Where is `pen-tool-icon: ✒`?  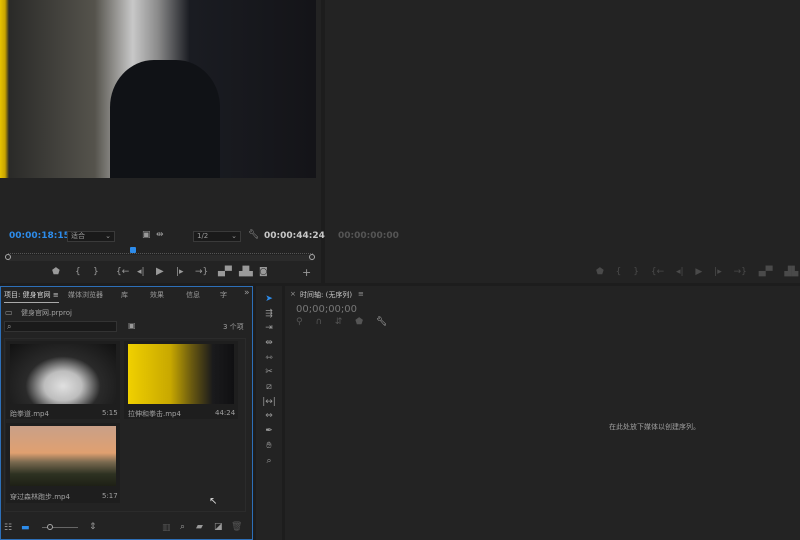 pen-tool-icon: ✒ is located at coordinates (269, 431).